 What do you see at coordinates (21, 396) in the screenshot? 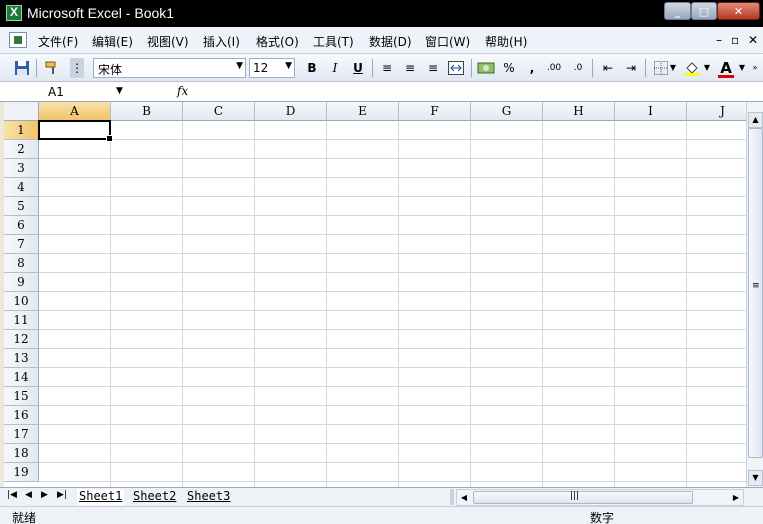
I see `row-header-15: 15` at bounding box center [21, 396].